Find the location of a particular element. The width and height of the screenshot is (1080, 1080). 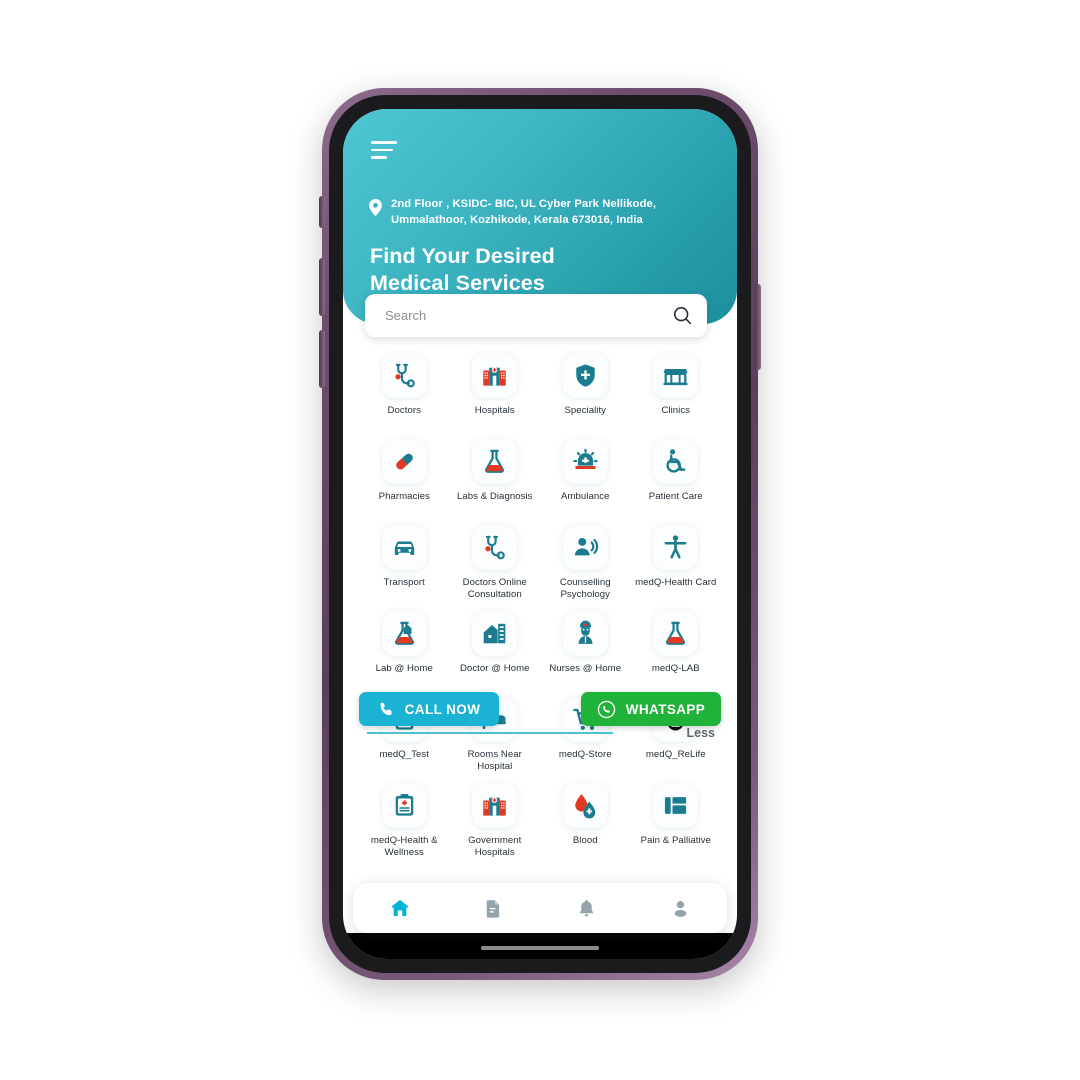

service-tile-label: Patient Care is located at coordinates (675, 496).